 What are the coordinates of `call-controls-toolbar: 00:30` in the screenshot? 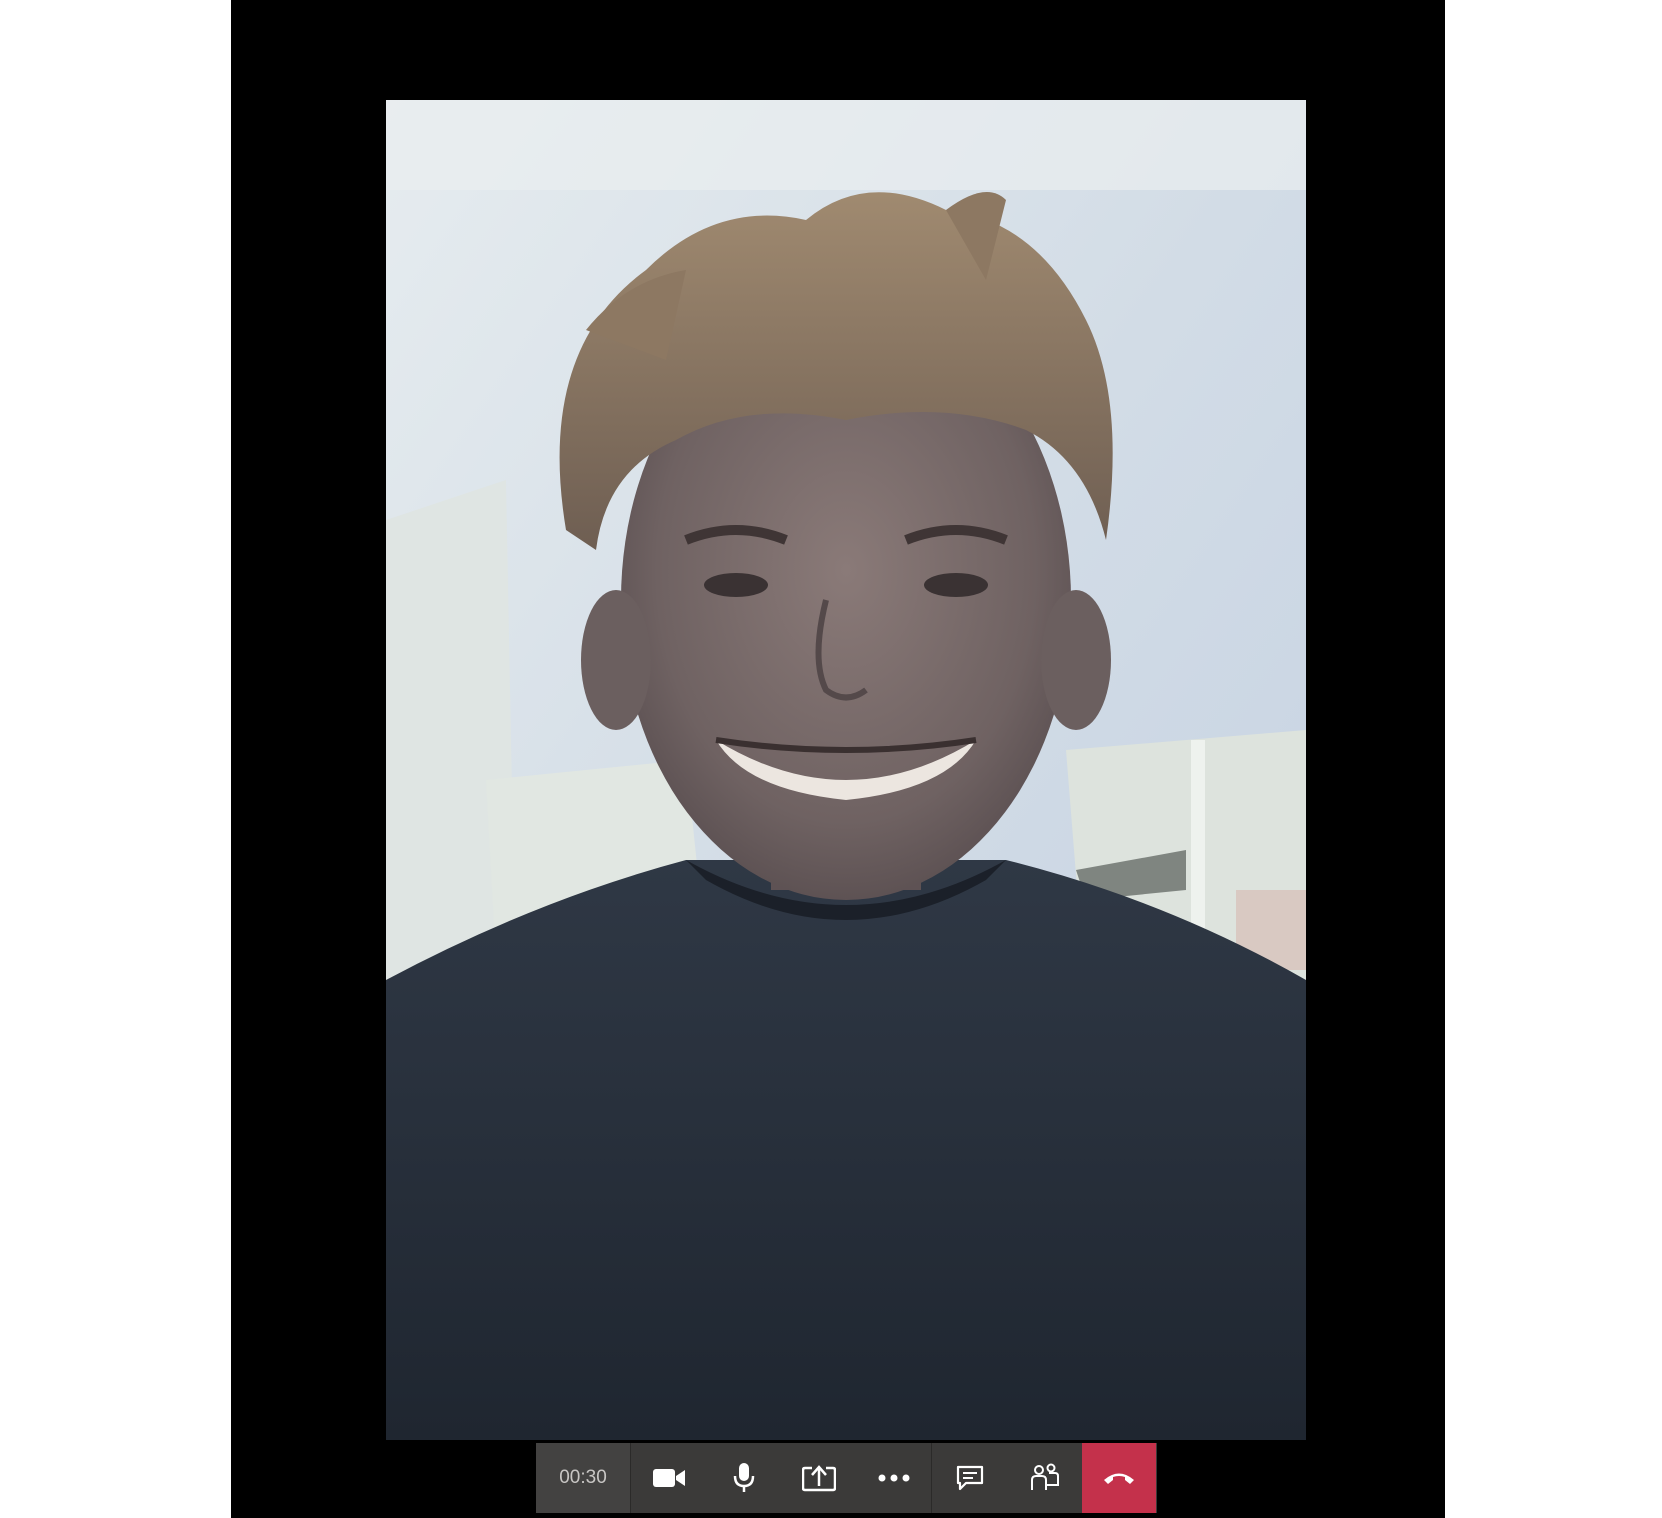 It's located at (846, 1478).